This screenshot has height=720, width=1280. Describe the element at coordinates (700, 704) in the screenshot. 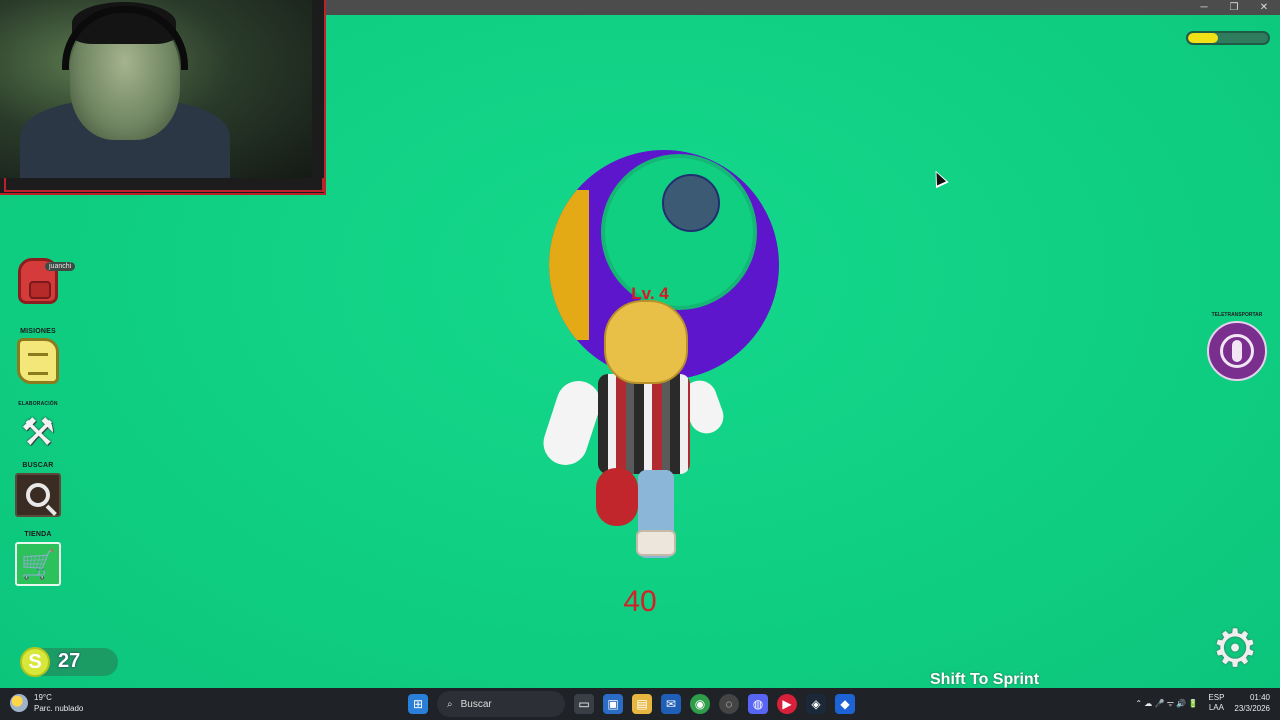

I see `chrome-icon: ◉` at that location.